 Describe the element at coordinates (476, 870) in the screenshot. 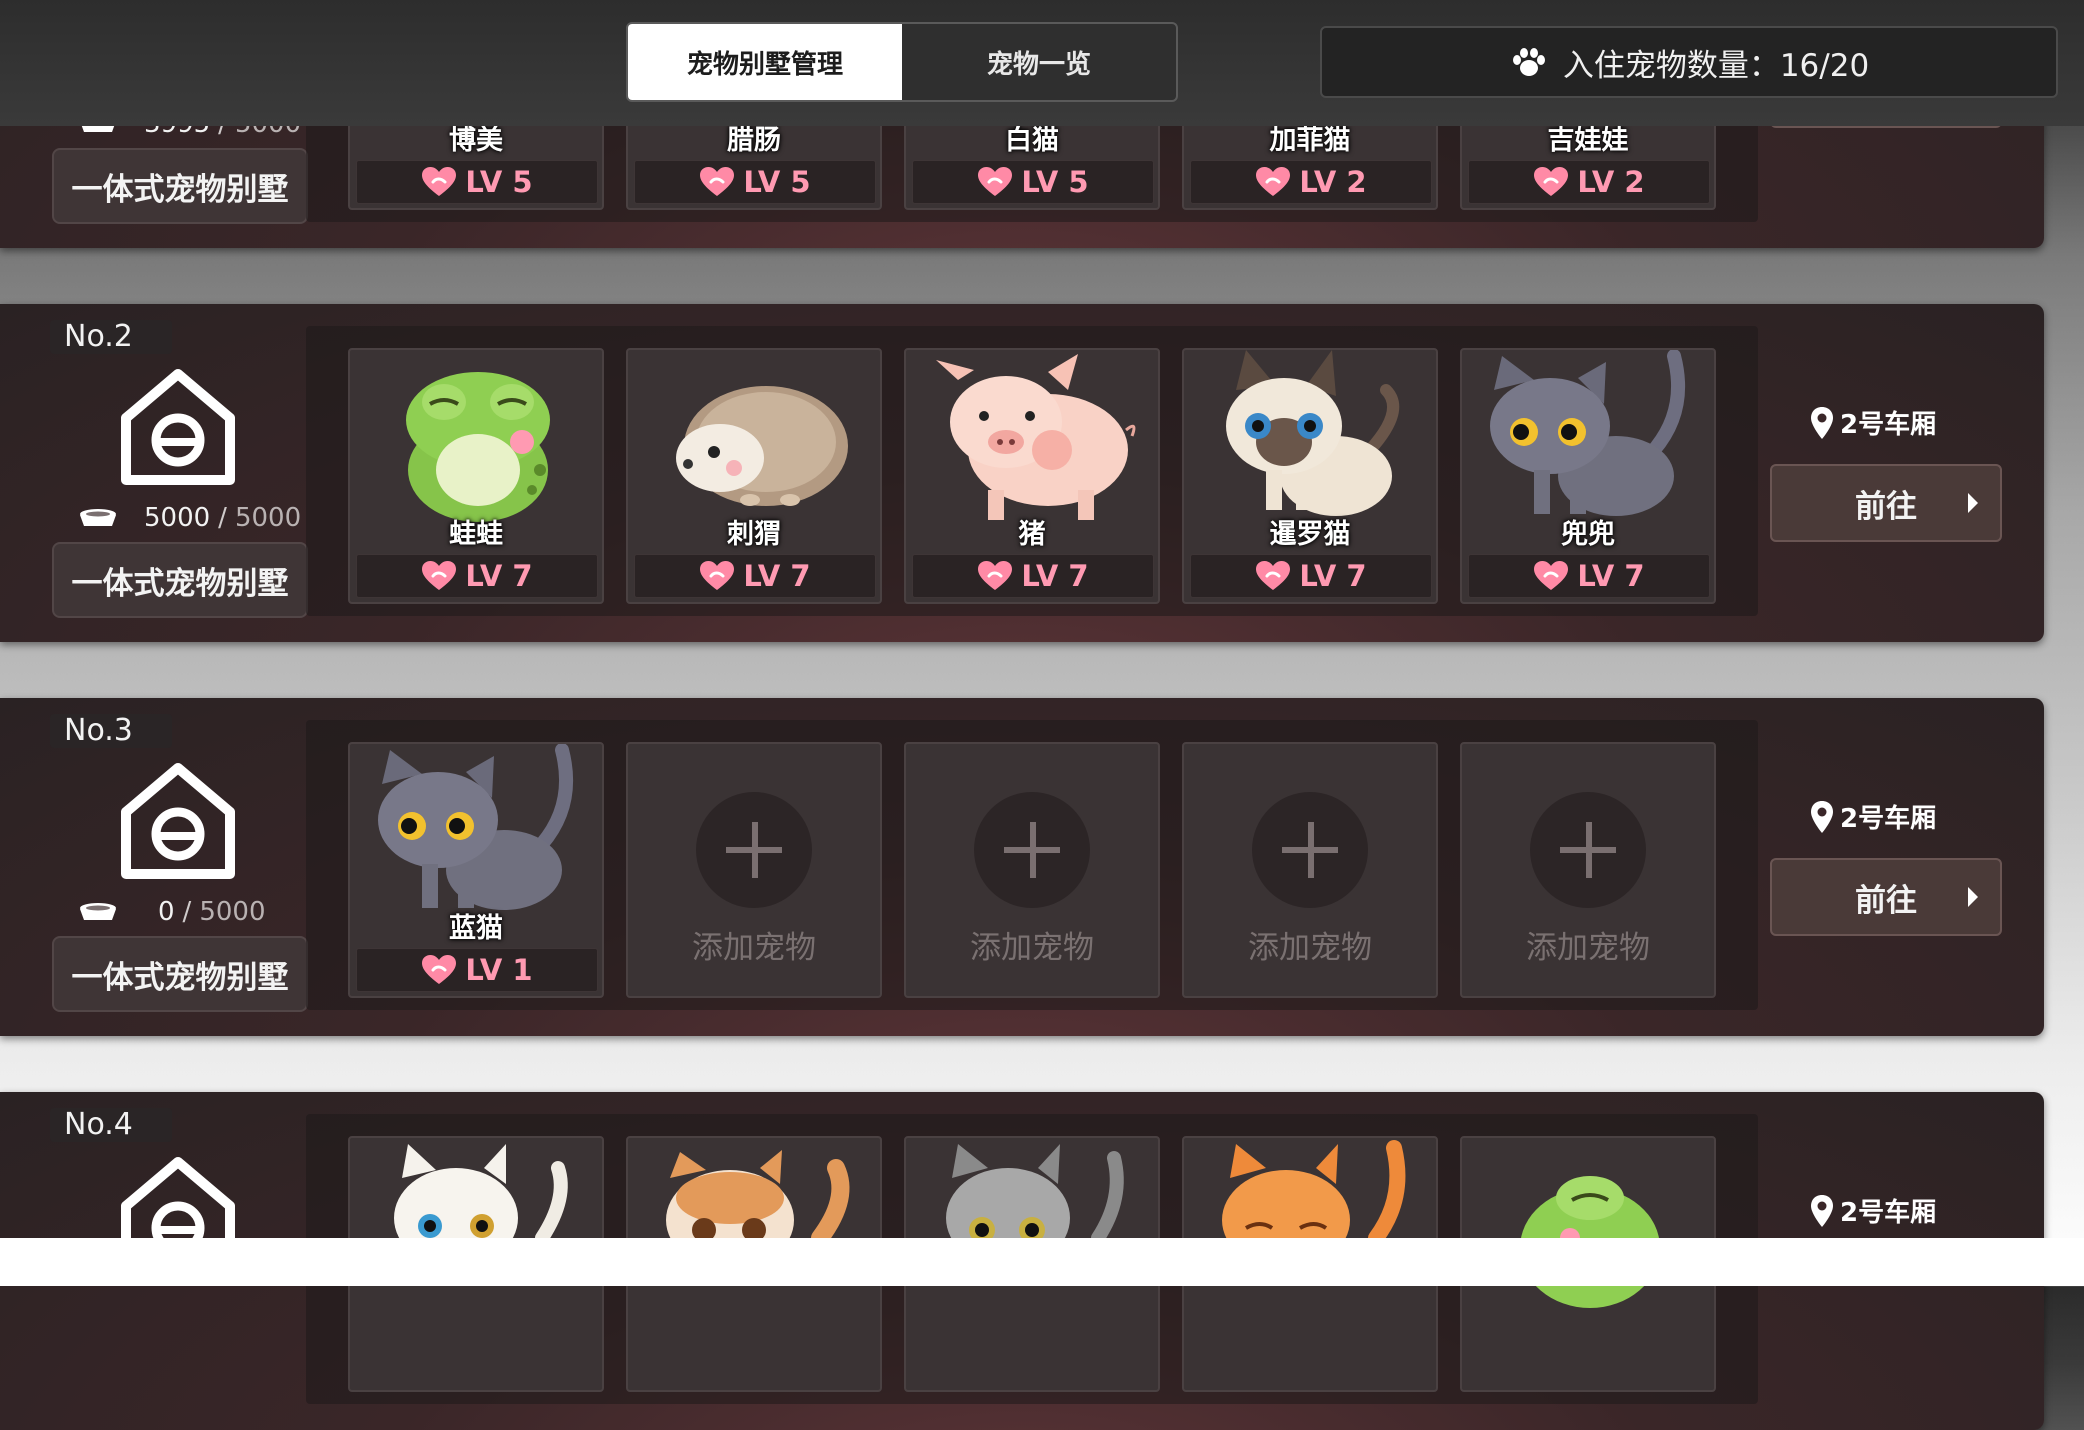

I see `pet-slot: 蓝猫 LV 1` at that location.